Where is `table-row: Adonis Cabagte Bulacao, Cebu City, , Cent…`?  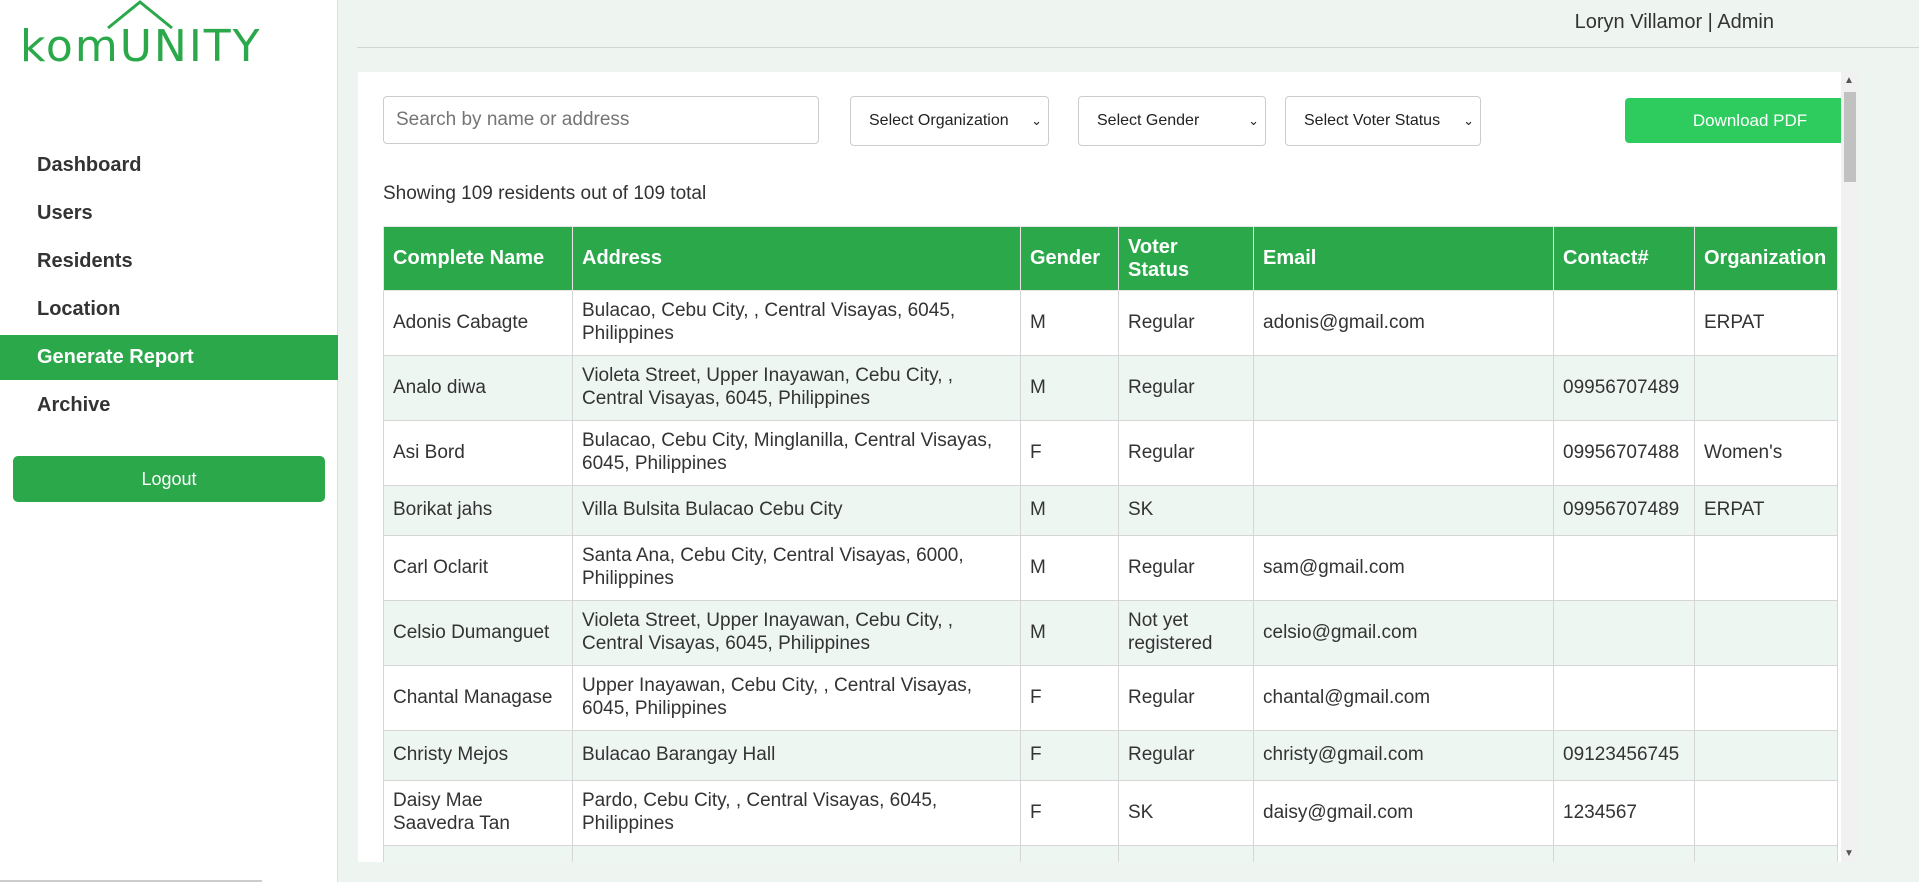
table-row: Adonis Cabagte Bulacao, Cebu City, , Cent… is located at coordinates (1110, 323).